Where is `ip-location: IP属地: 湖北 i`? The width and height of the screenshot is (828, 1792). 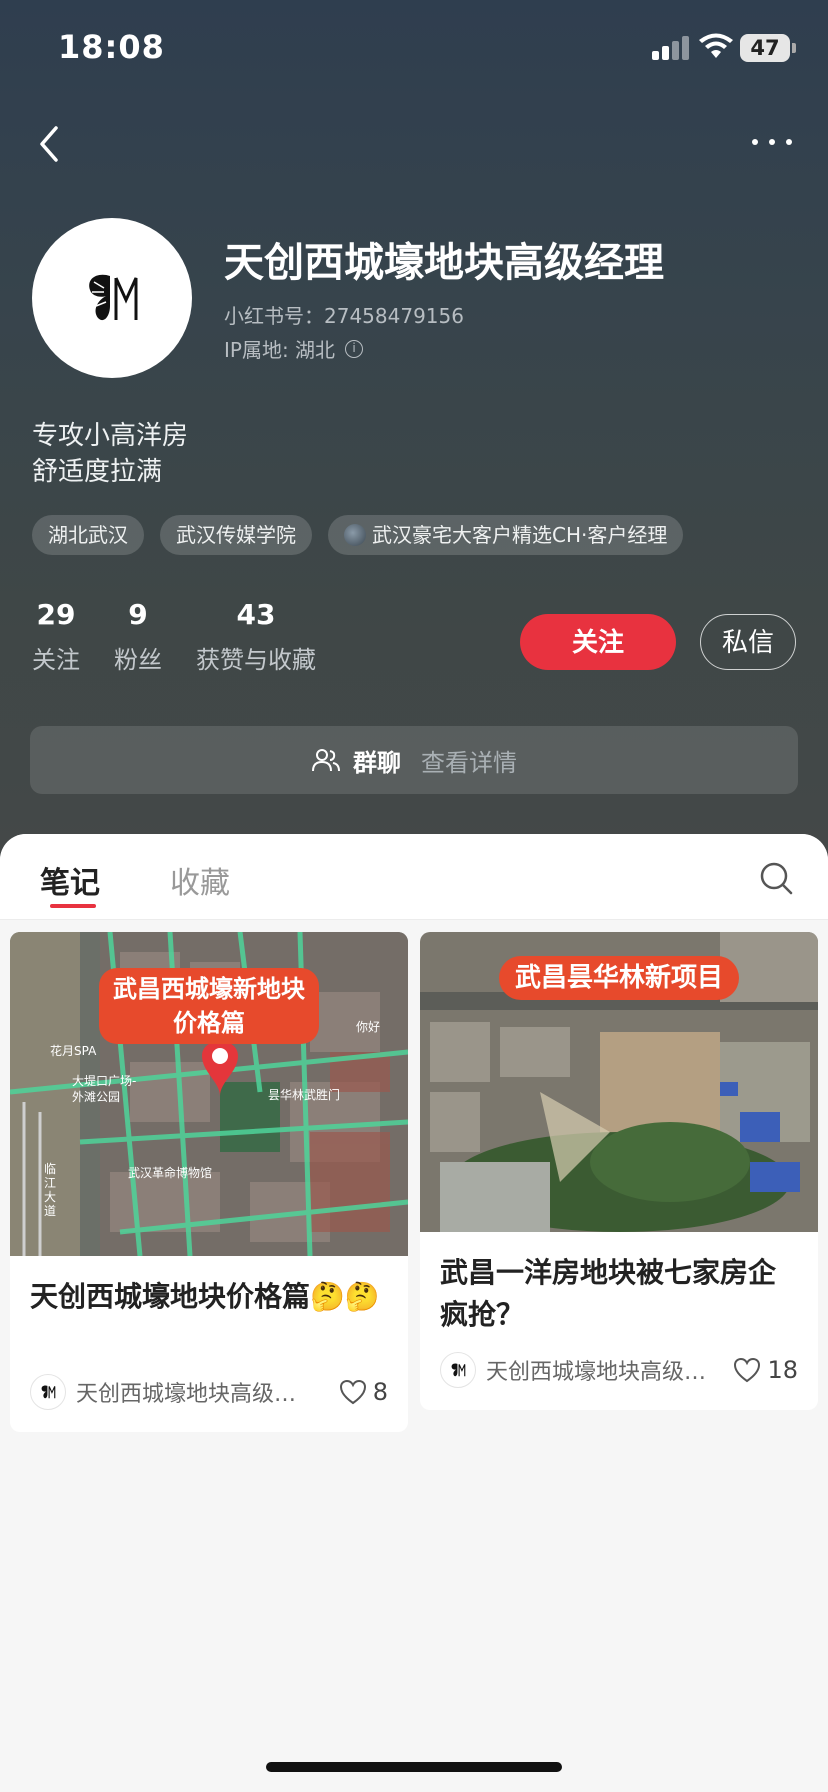 ip-location: IP属地: 湖北 i is located at coordinates (294, 348).